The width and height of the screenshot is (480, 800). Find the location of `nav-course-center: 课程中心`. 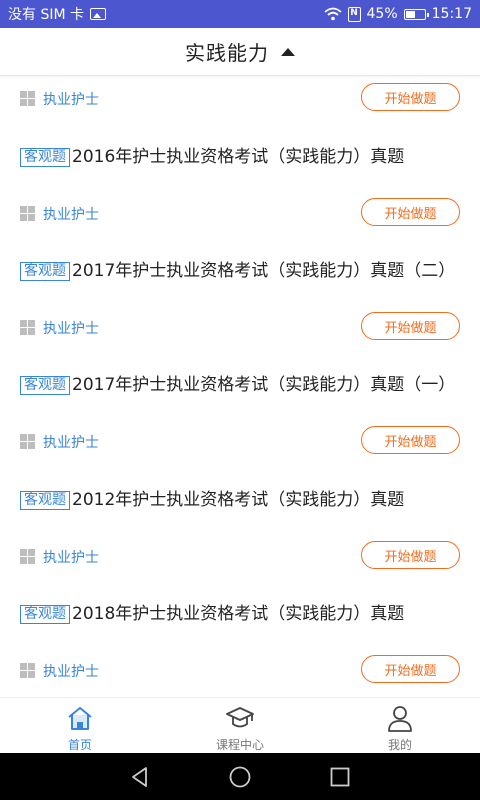

nav-course-center: 课程中心 is located at coordinates (240, 725).